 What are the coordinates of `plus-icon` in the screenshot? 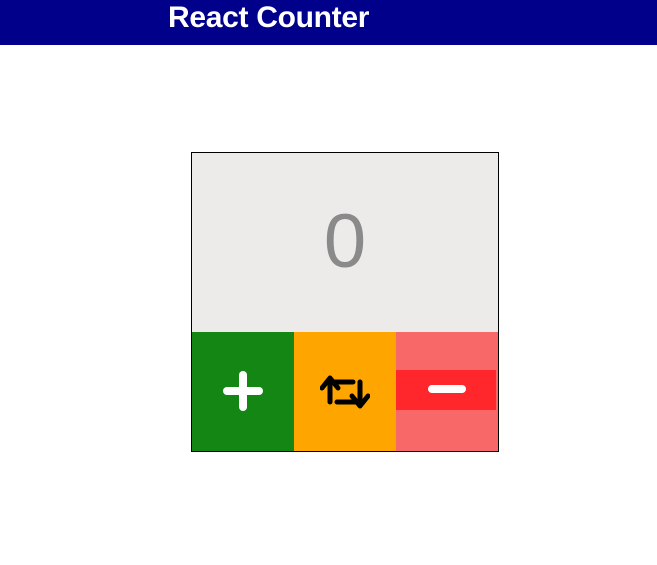 It's located at (243, 391).